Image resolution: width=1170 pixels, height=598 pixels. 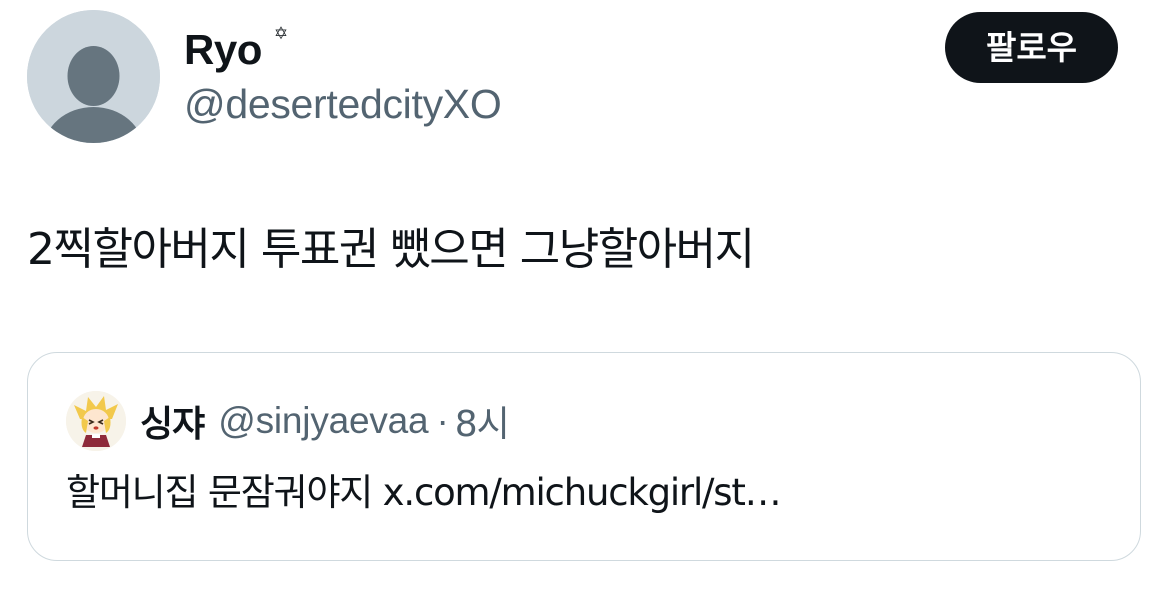 I want to click on star-of-david-icon: ✡, so click(x=281, y=34).